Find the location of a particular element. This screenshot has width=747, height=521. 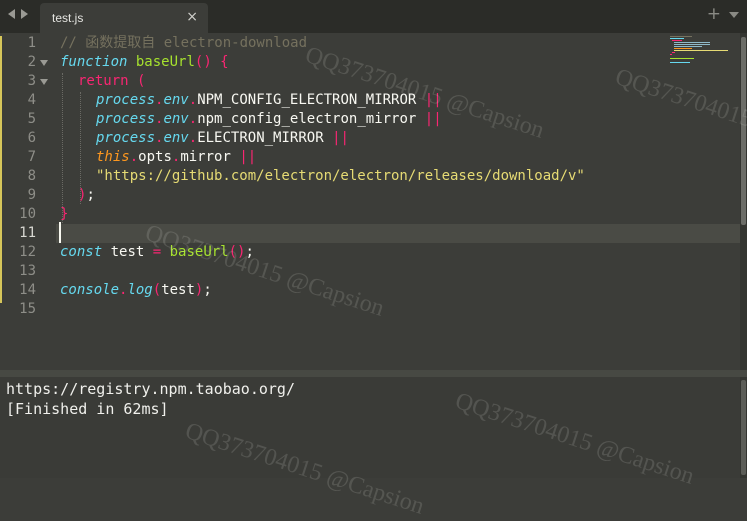

line-number: 14 is located at coordinates (27, 290).